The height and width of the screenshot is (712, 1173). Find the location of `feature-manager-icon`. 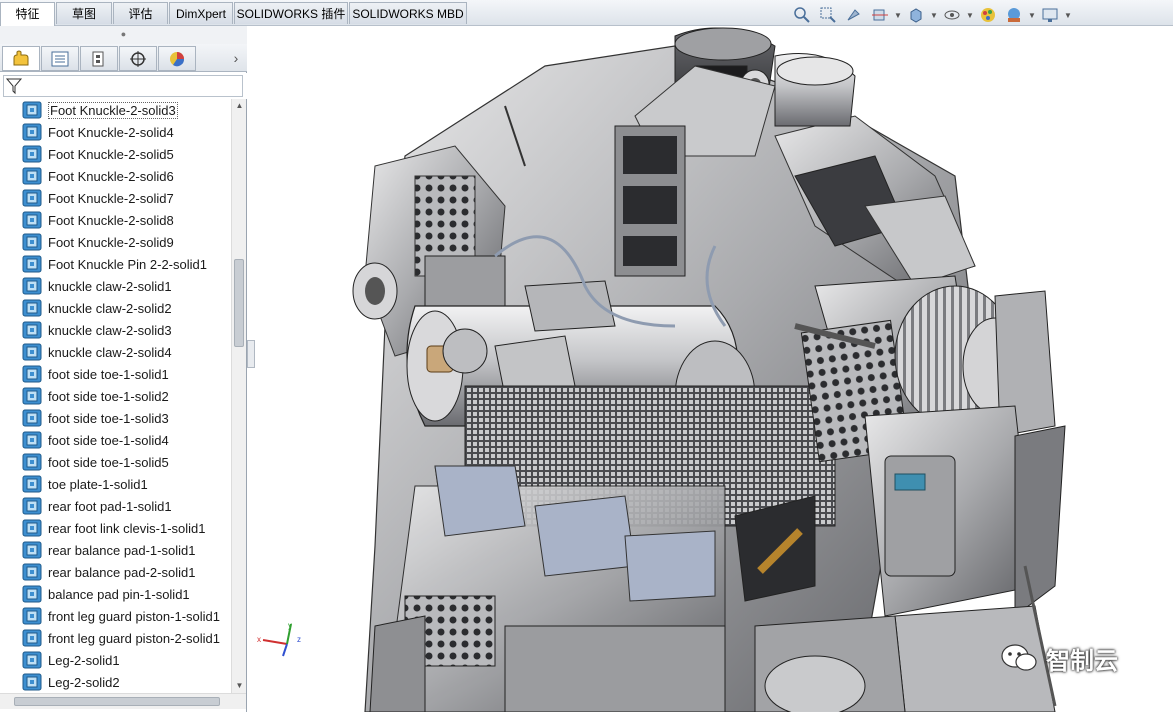

feature-manager-icon is located at coordinates (21, 58).